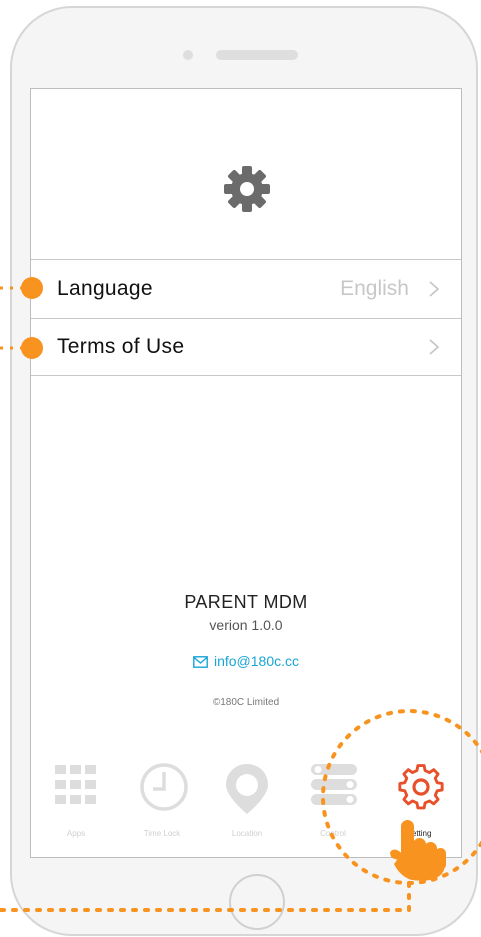 The image size is (481, 937). I want to click on terms-of-use-row: Terms of Use, so click(246, 347).